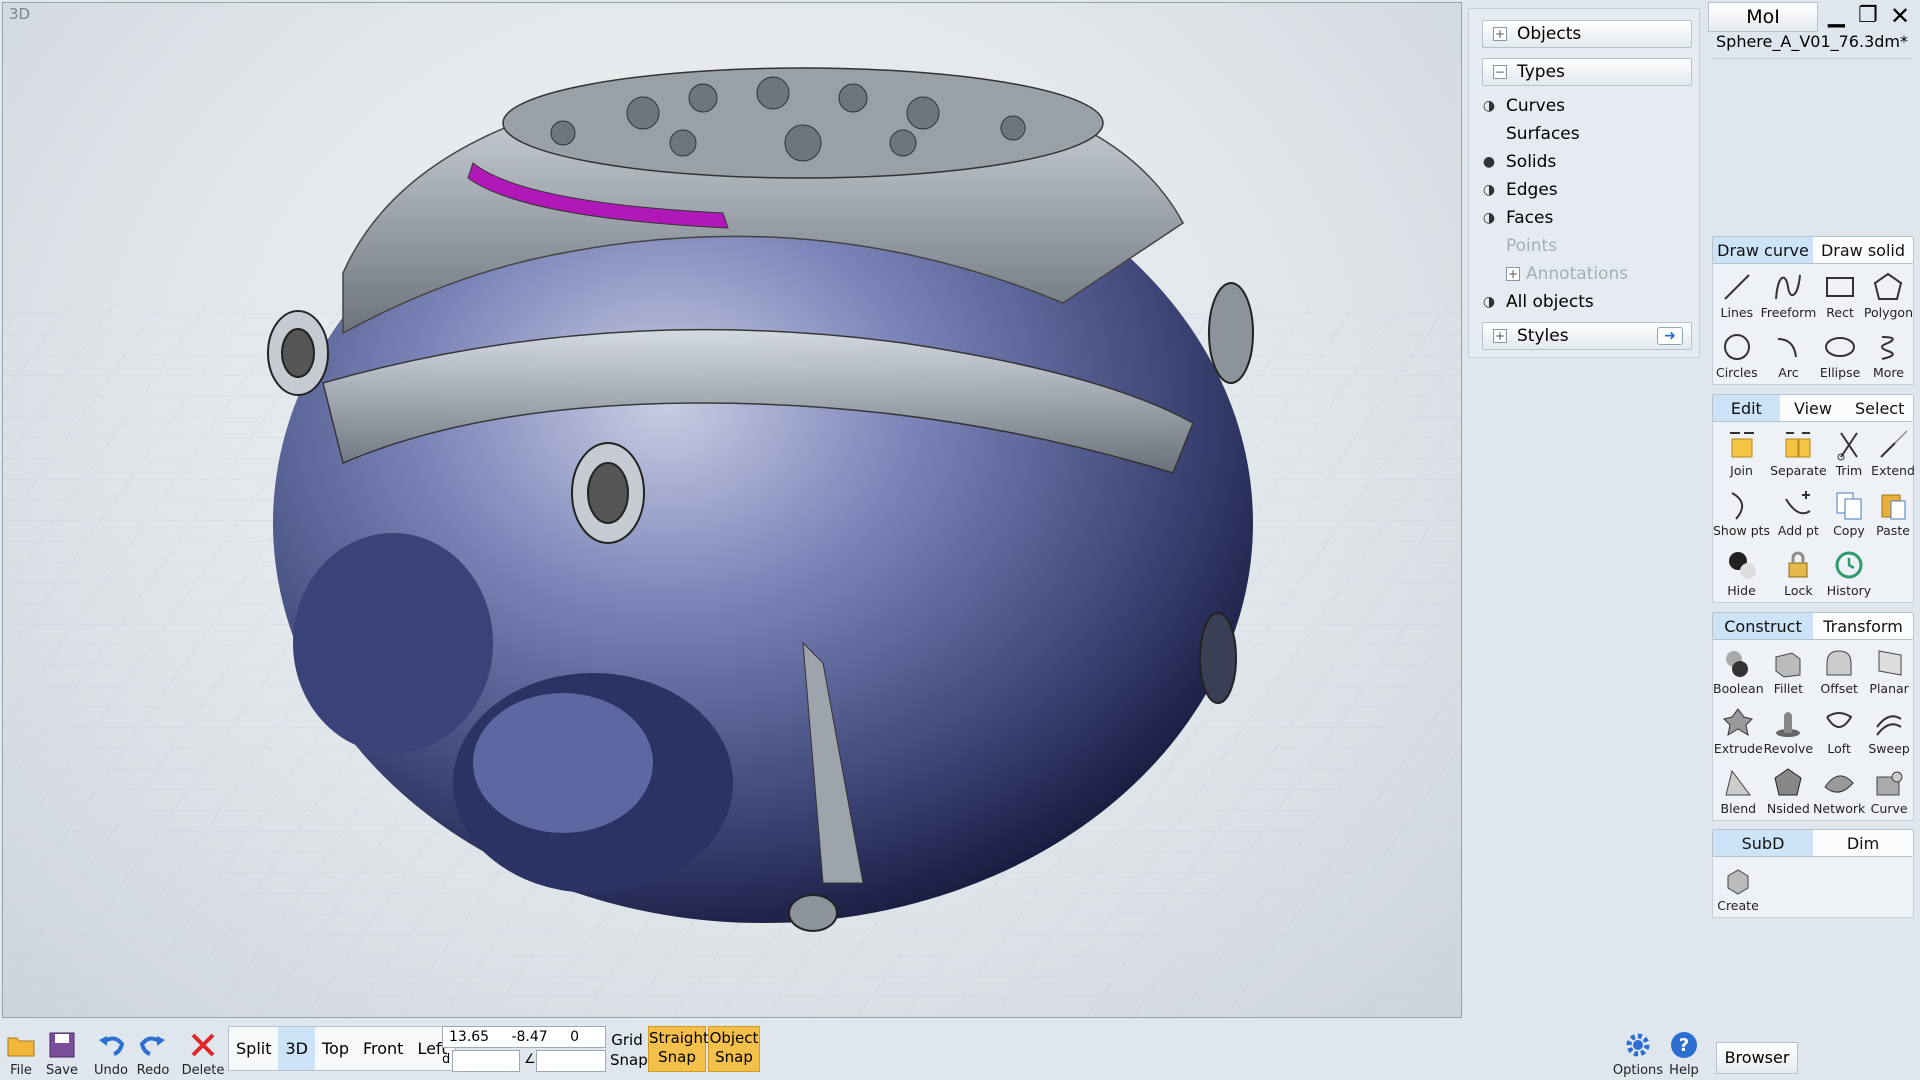 Image resolution: width=1920 pixels, height=1080 pixels. Describe the element at coordinates (1737, 354) in the screenshot. I see `circles-button: Circles` at that location.